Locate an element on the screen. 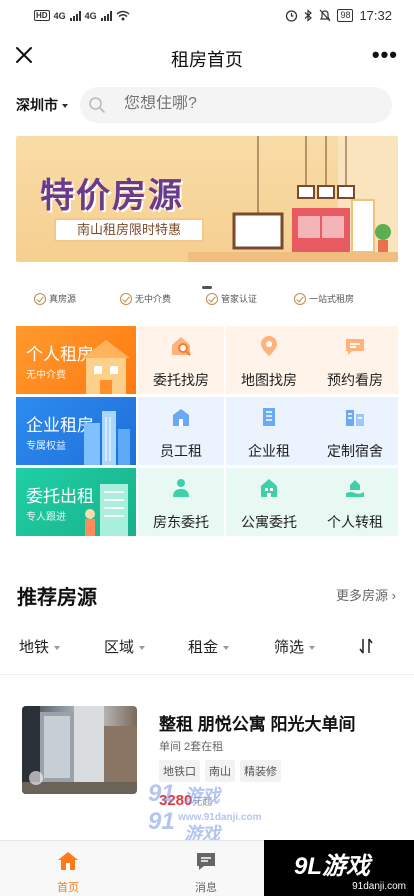 The image size is (414, 896). category-personal-rent: 个人租房 无中介费 is located at coordinates (76, 360).